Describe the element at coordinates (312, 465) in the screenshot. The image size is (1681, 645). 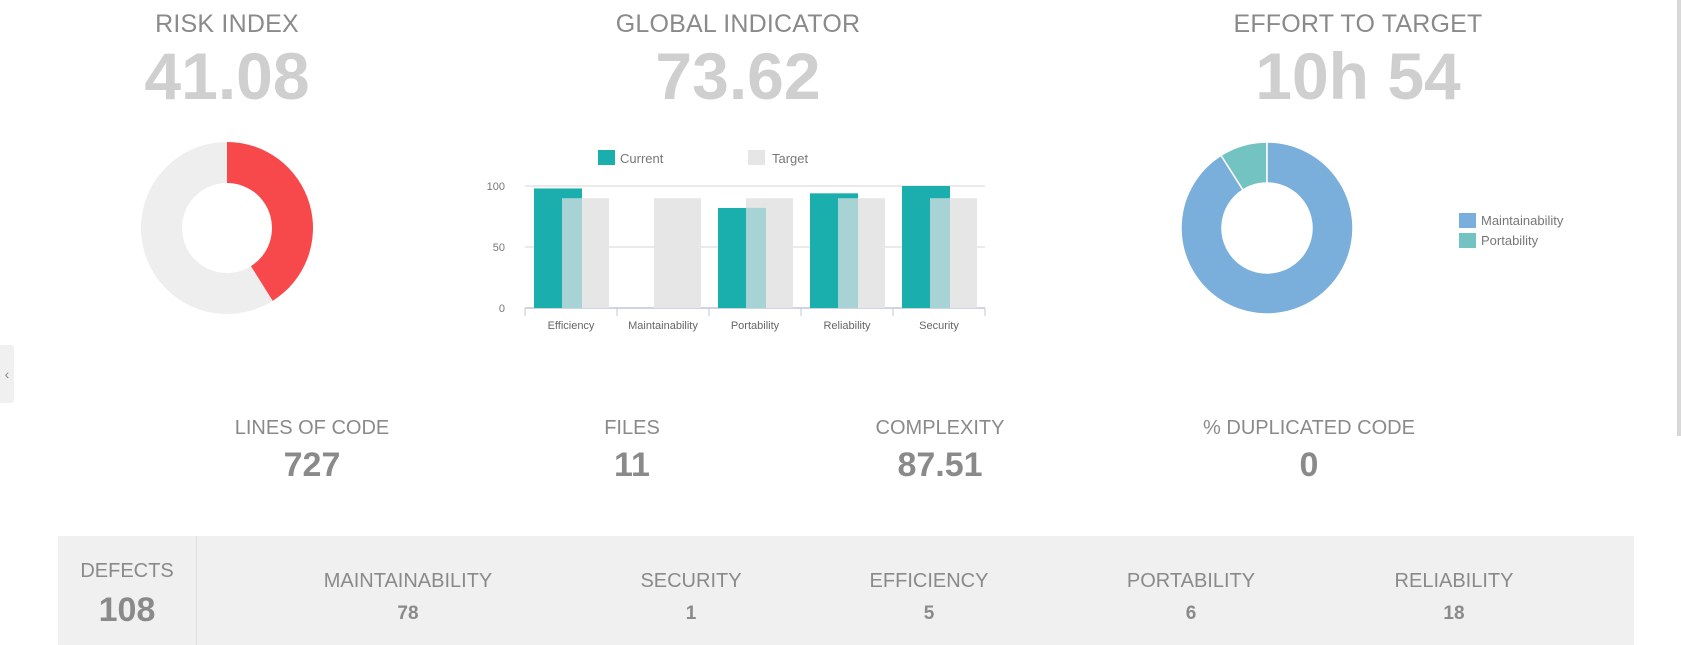
I see `metric-value: 727` at that location.